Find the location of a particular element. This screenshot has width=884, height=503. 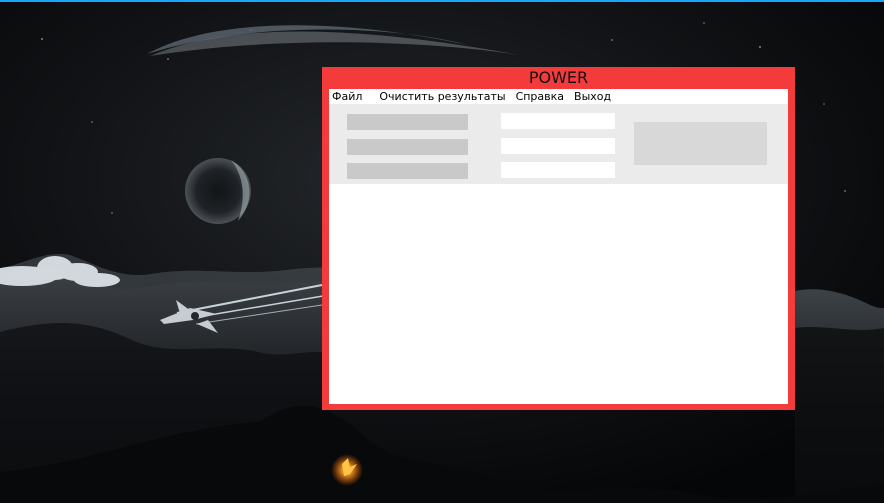

window-title: POWER is located at coordinates (558, 77).